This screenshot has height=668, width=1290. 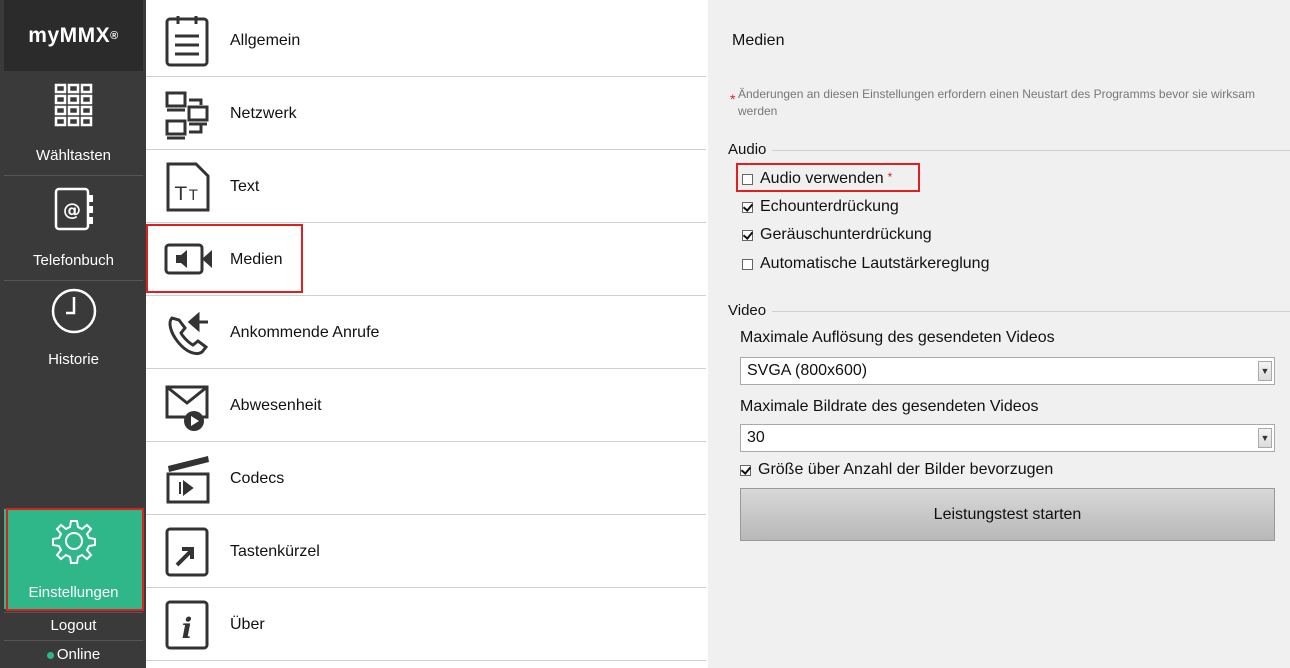 I want to click on phonebook-icon: @, so click(x=73, y=209).